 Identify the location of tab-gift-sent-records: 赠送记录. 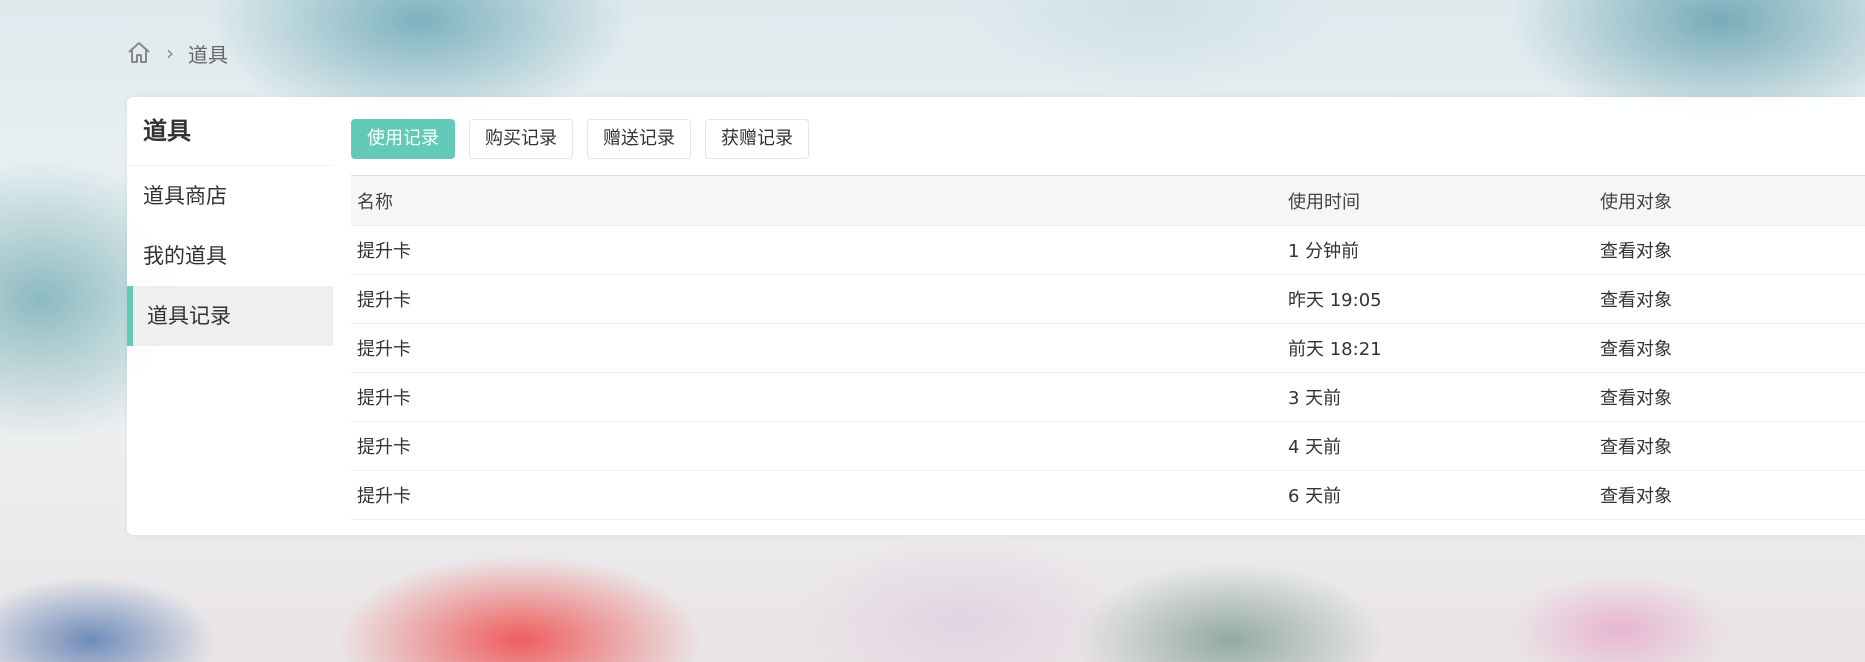
(639, 139).